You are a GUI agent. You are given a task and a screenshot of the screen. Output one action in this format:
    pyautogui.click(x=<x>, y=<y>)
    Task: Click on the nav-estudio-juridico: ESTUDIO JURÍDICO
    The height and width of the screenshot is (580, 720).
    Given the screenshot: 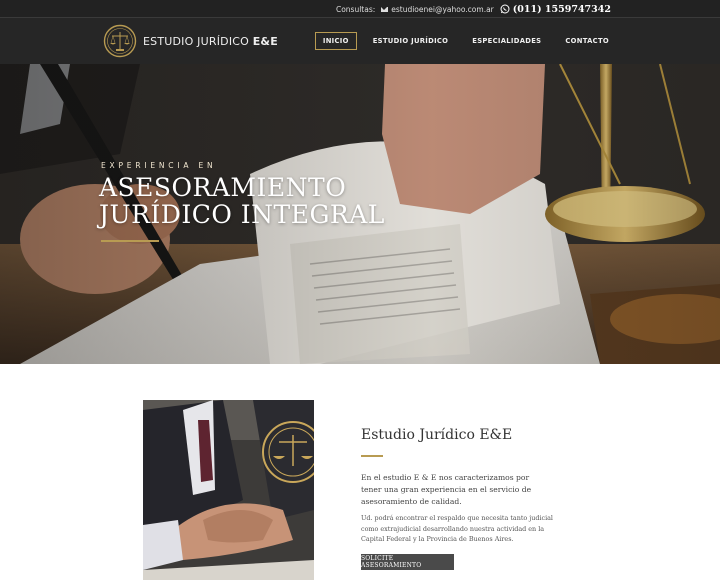 What is the action you would take?
    pyautogui.click(x=411, y=41)
    